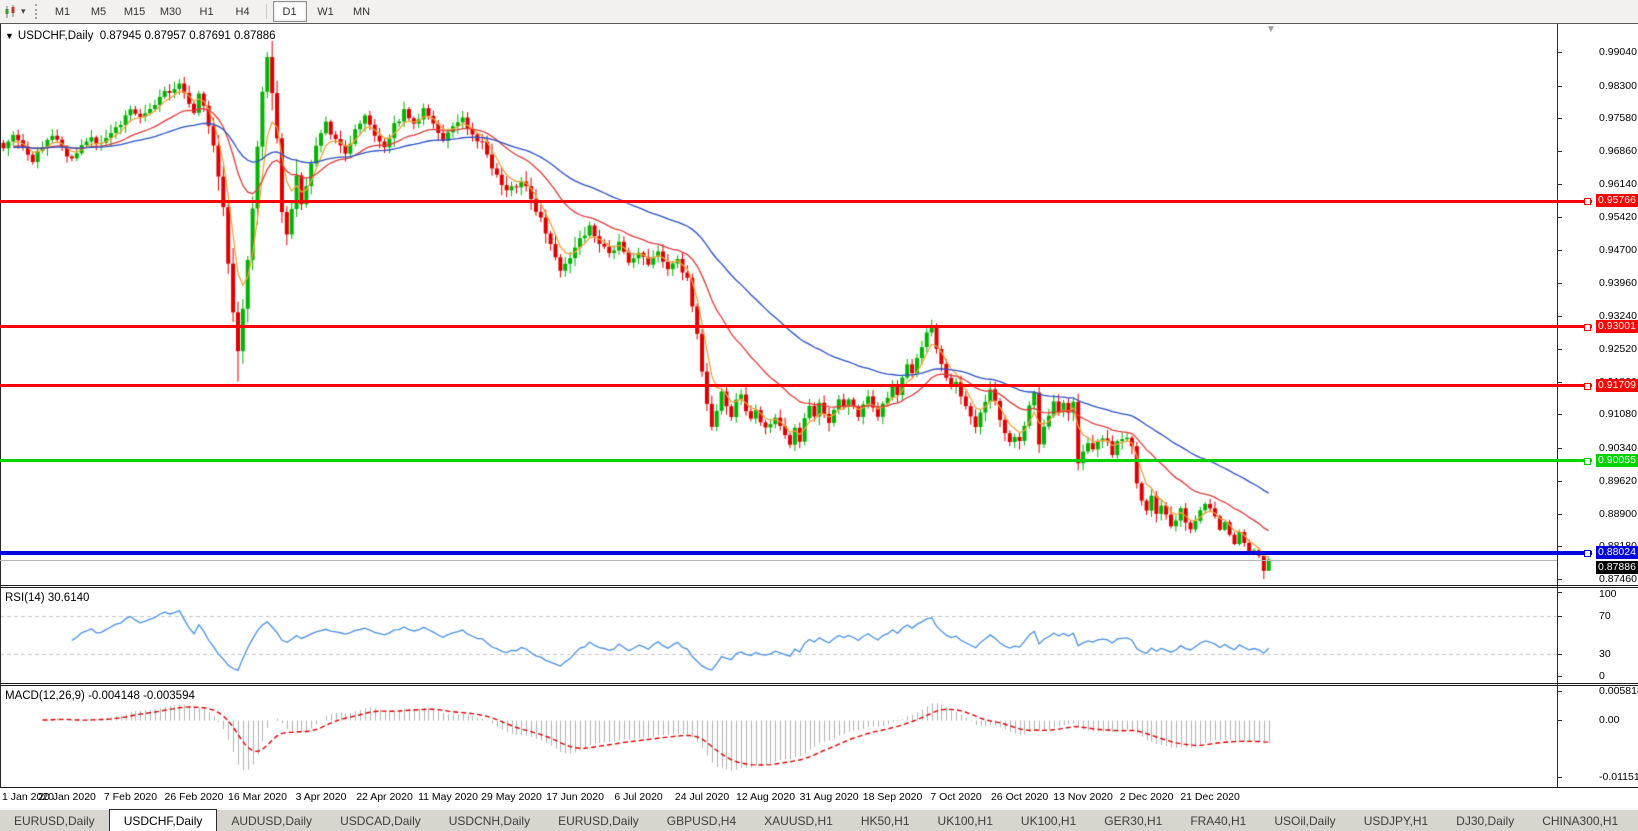 The width and height of the screenshot is (1638, 831). Describe the element at coordinates (207, 11) in the screenshot. I see `timeframe-button-h1: H1` at that location.